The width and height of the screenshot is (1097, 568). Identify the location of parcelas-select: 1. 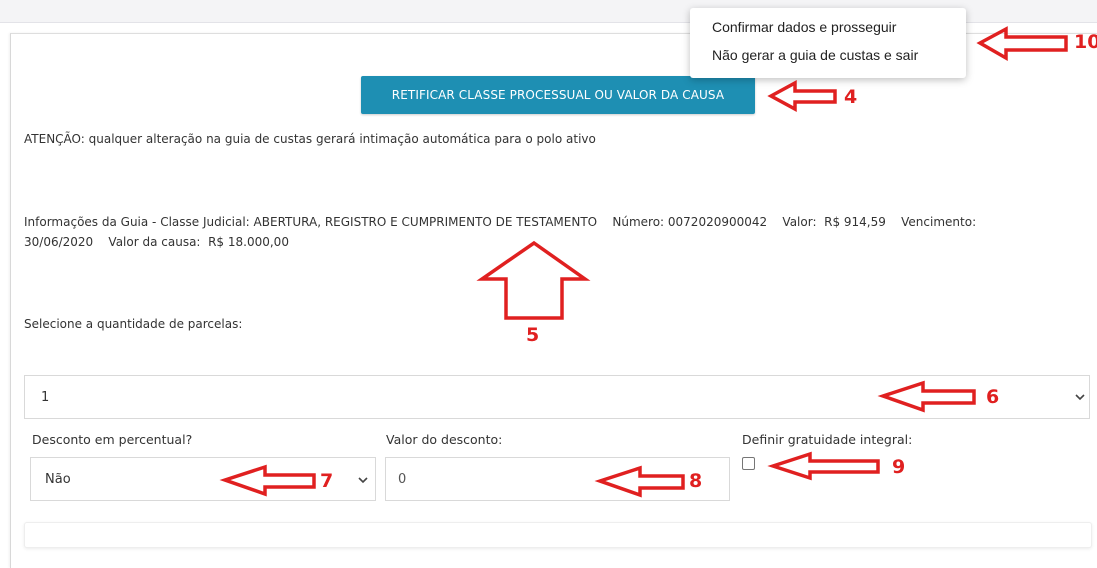
(557, 397).